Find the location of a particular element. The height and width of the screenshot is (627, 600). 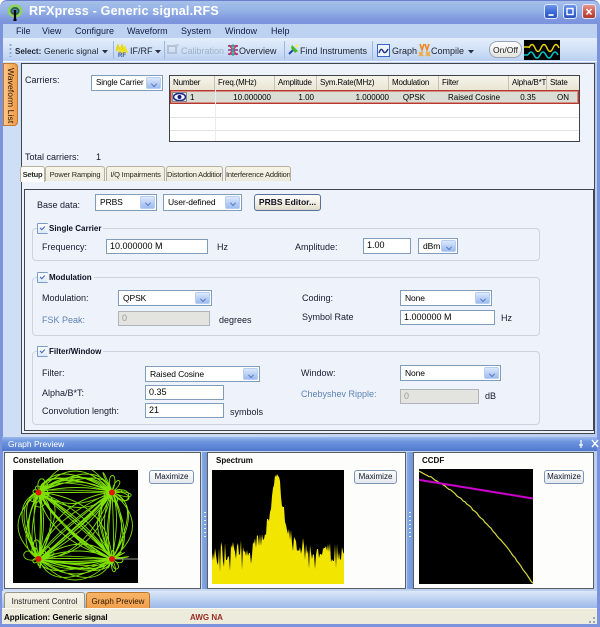

svg-text: RF is located at coordinates (122, 55).